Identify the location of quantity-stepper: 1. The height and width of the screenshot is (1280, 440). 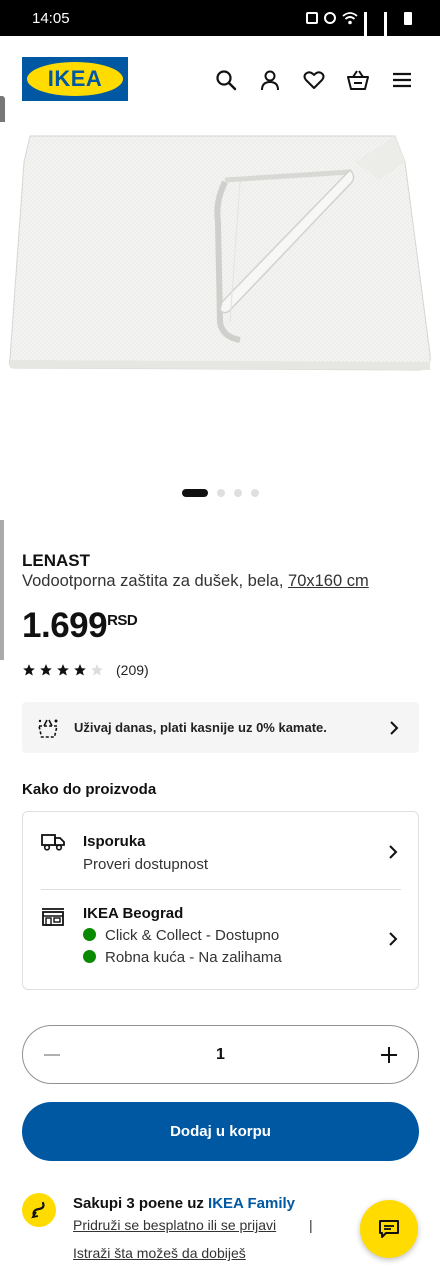
(220, 1054).